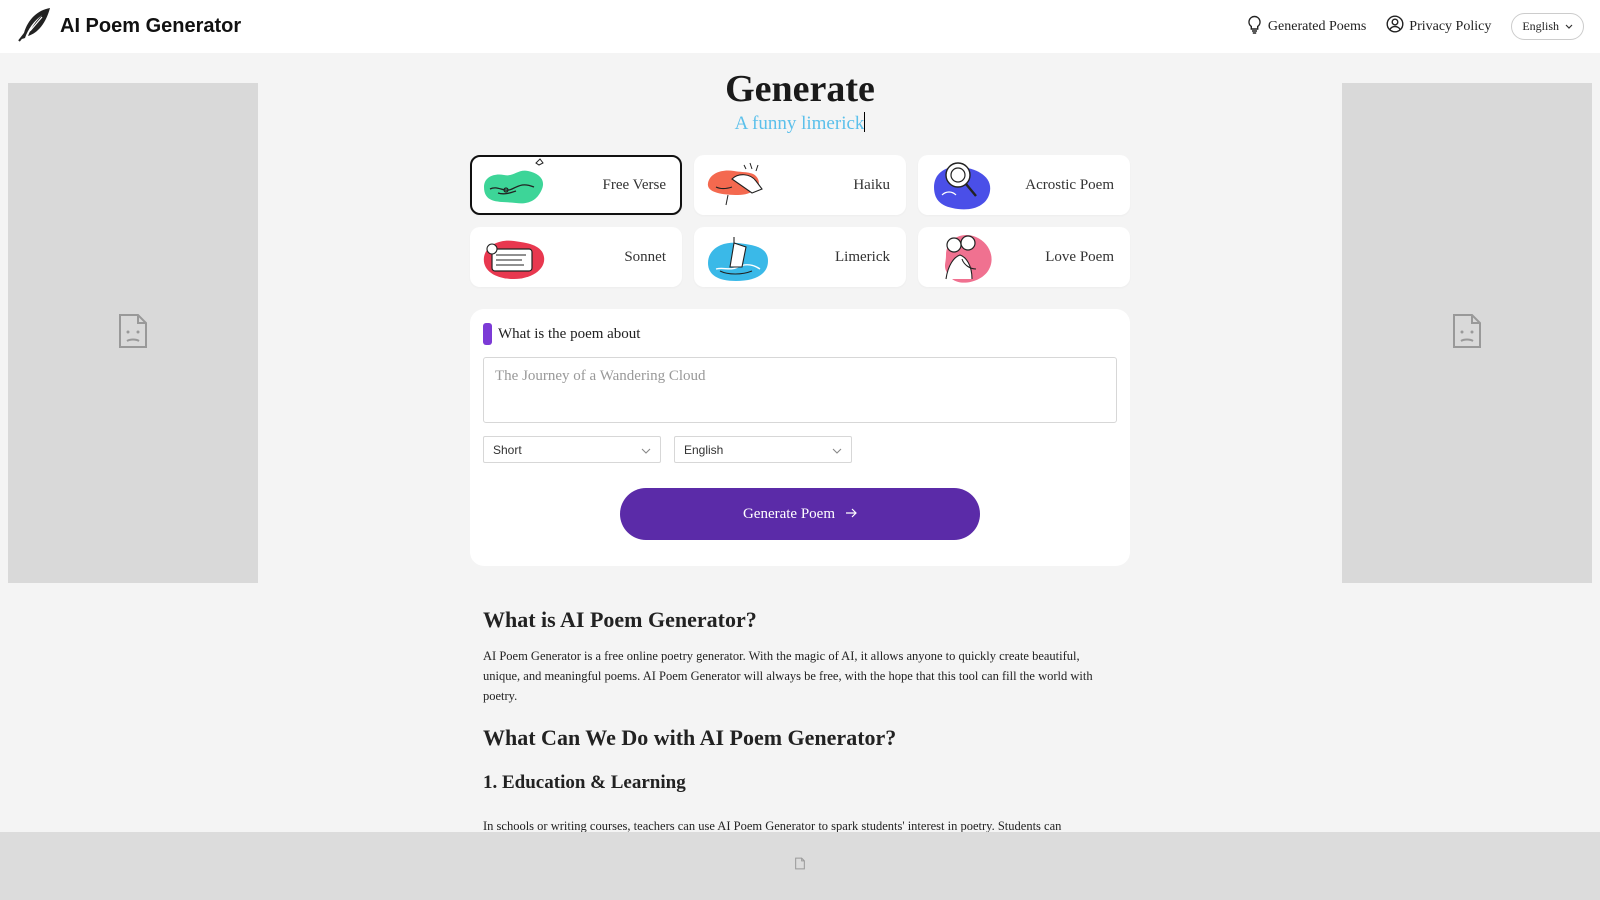  Describe the element at coordinates (576, 257) in the screenshot. I see `poem-type-sonnet: Sonnet` at that location.